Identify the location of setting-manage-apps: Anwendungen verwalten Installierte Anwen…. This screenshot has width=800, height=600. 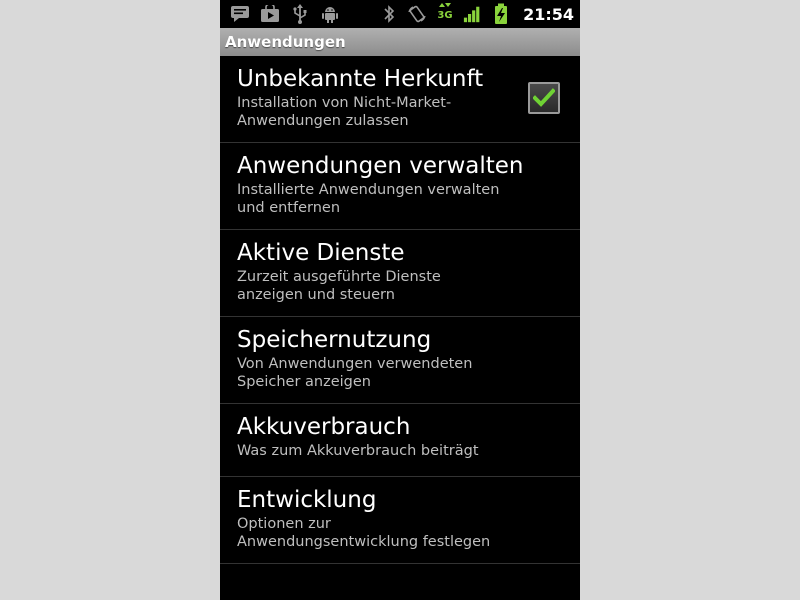
(400, 186).